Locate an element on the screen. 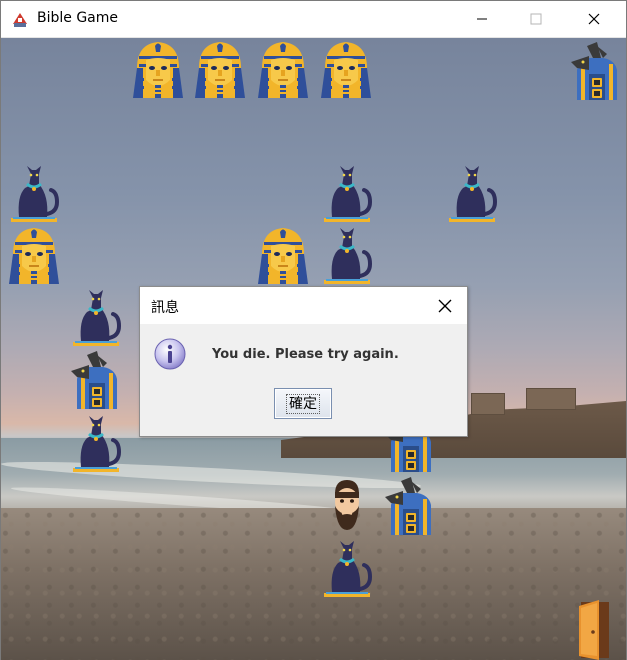  maximize-icon is located at coordinates (536, 19).